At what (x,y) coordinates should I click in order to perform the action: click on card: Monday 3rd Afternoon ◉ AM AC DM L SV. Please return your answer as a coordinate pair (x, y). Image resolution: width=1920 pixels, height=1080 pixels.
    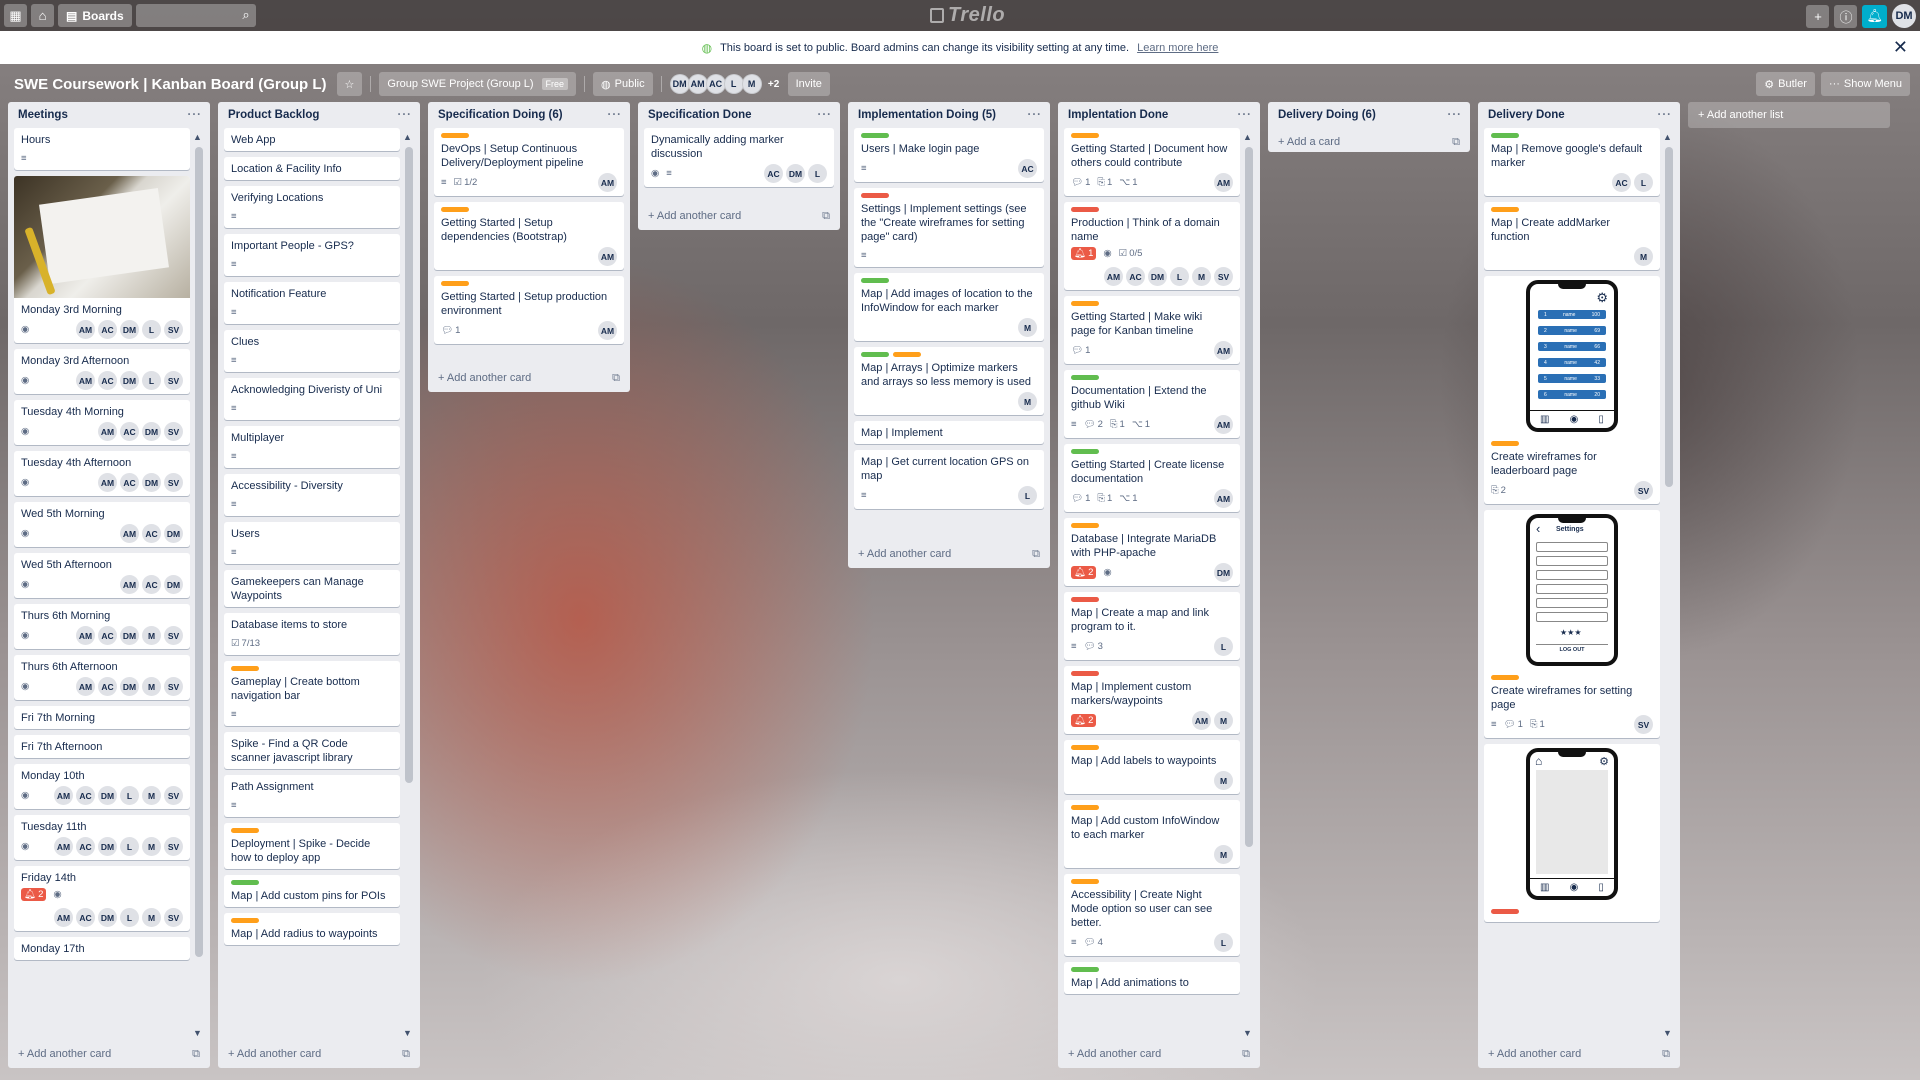
    Looking at the image, I should click on (102, 371).